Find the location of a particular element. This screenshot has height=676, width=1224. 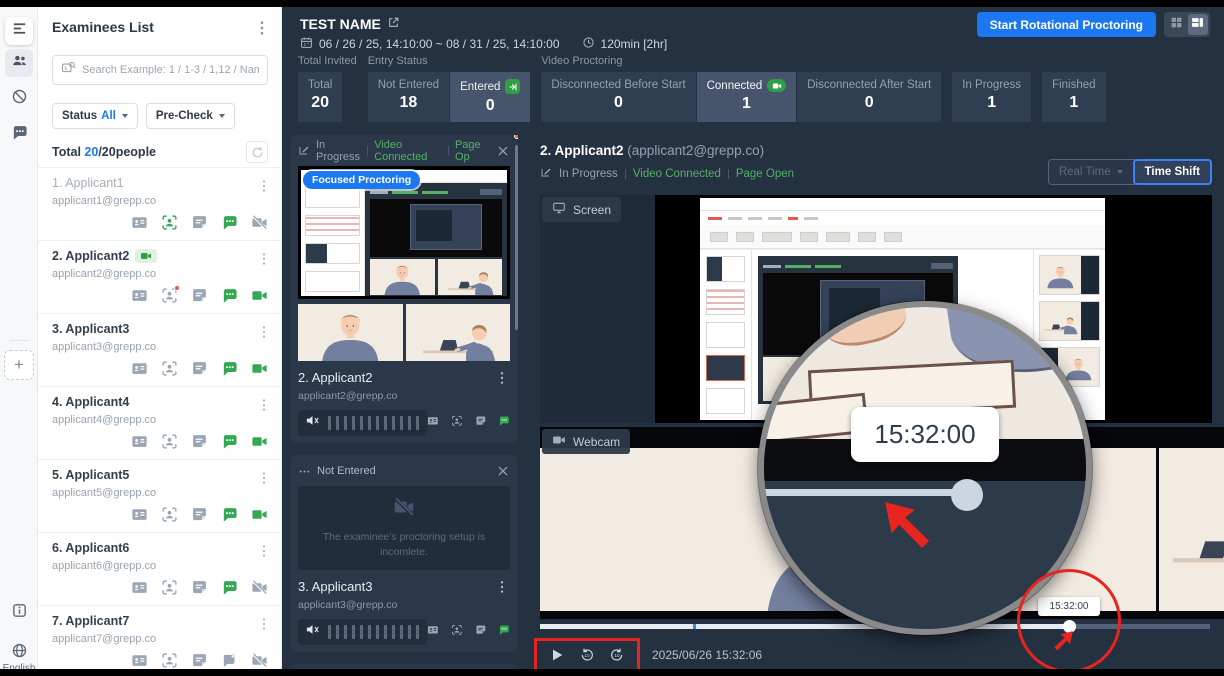

stat-cell: Not Entered 18 is located at coordinates (408, 97).